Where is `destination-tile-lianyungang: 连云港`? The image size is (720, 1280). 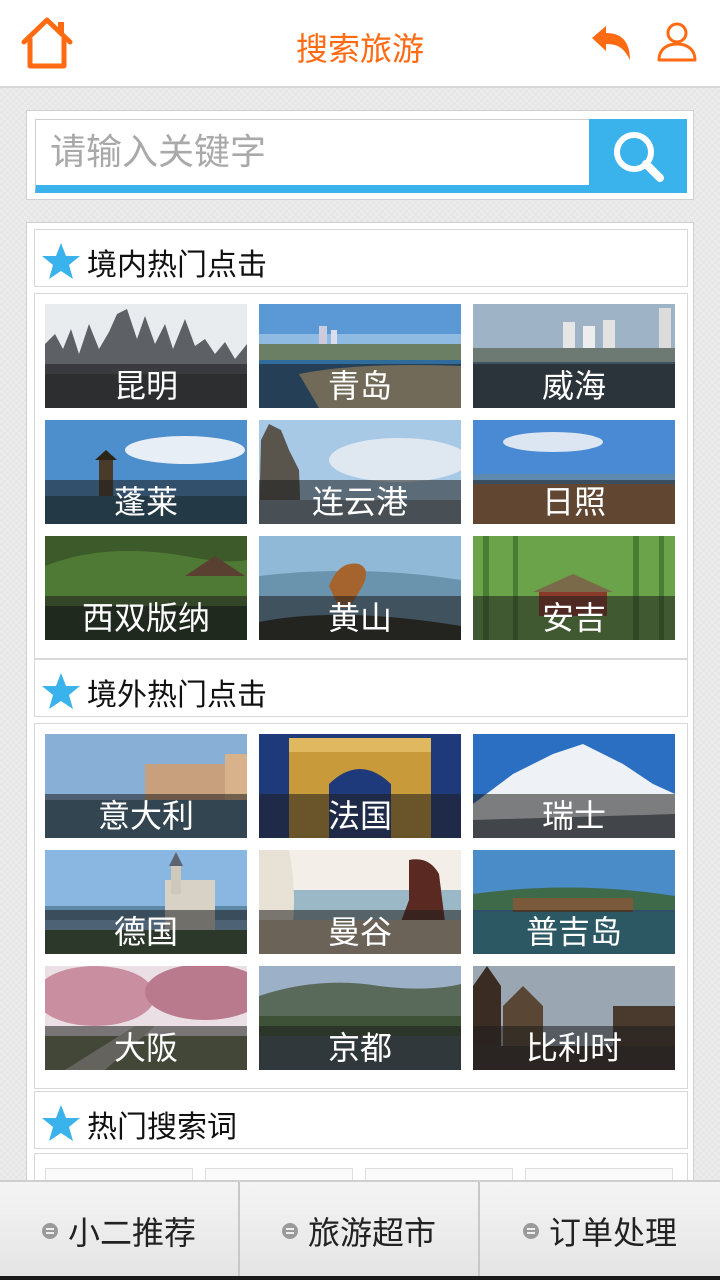
destination-tile-lianyungang: 连云港 is located at coordinates (360, 472).